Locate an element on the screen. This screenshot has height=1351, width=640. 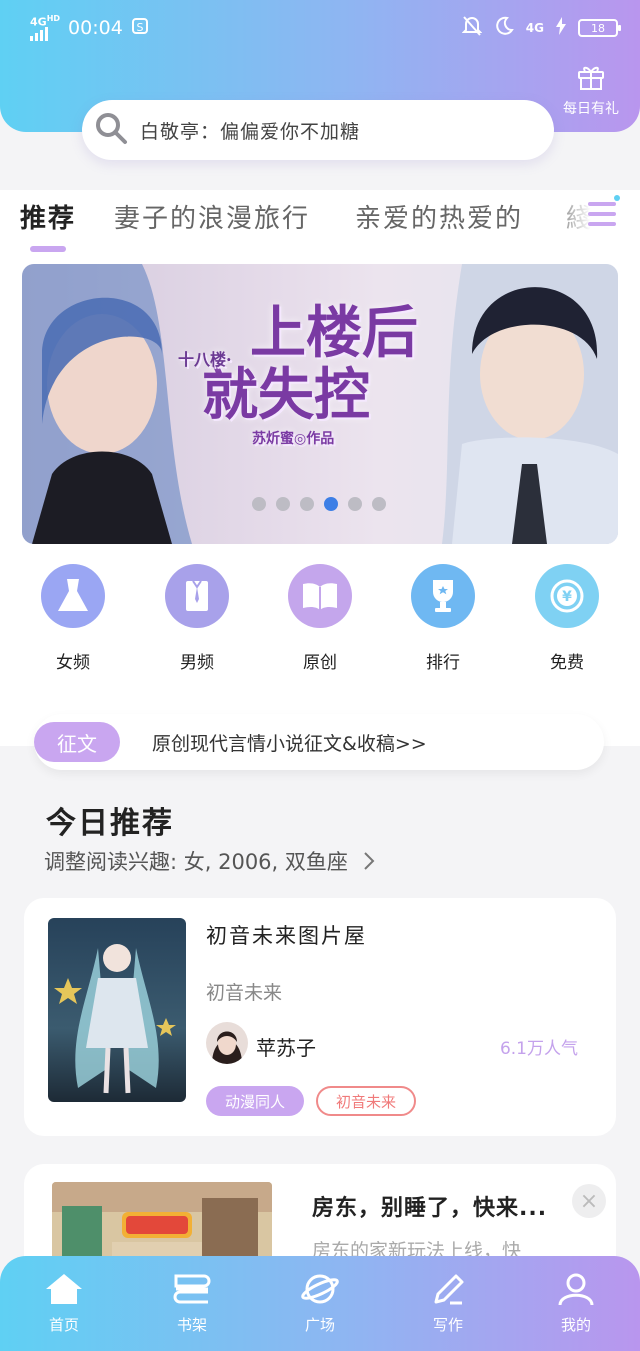
book-cover is located at coordinates (117, 1010).